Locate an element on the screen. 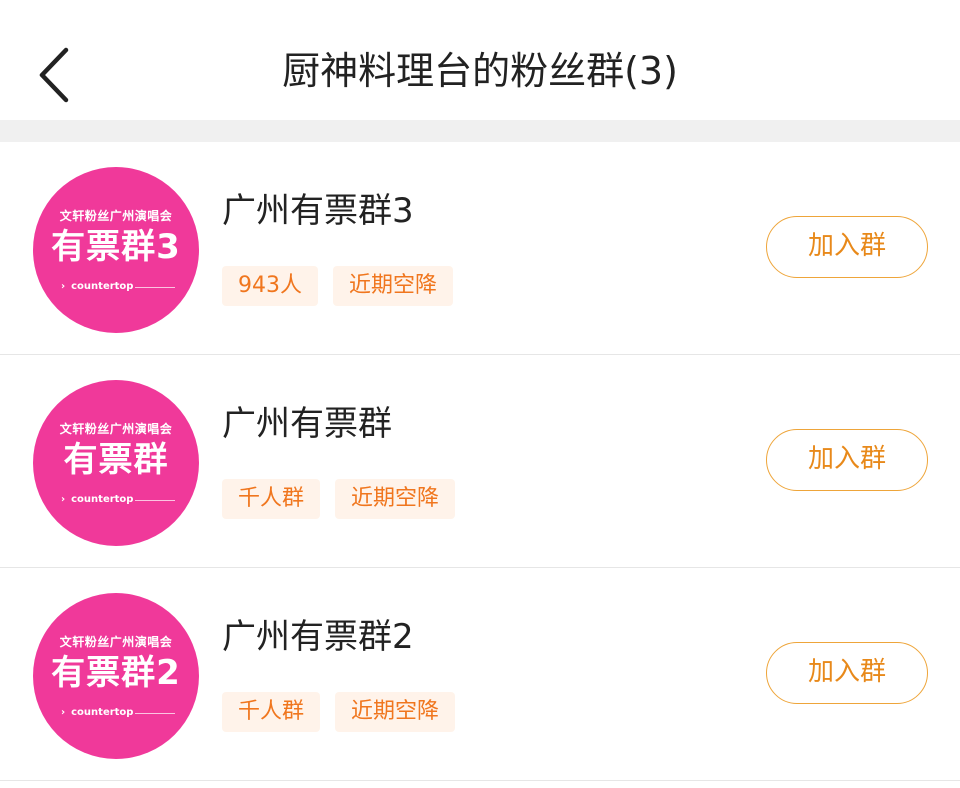  group-avatar: 文轩粉丝广州演唱会 有票群3 › countertop is located at coordinates (116, 250).